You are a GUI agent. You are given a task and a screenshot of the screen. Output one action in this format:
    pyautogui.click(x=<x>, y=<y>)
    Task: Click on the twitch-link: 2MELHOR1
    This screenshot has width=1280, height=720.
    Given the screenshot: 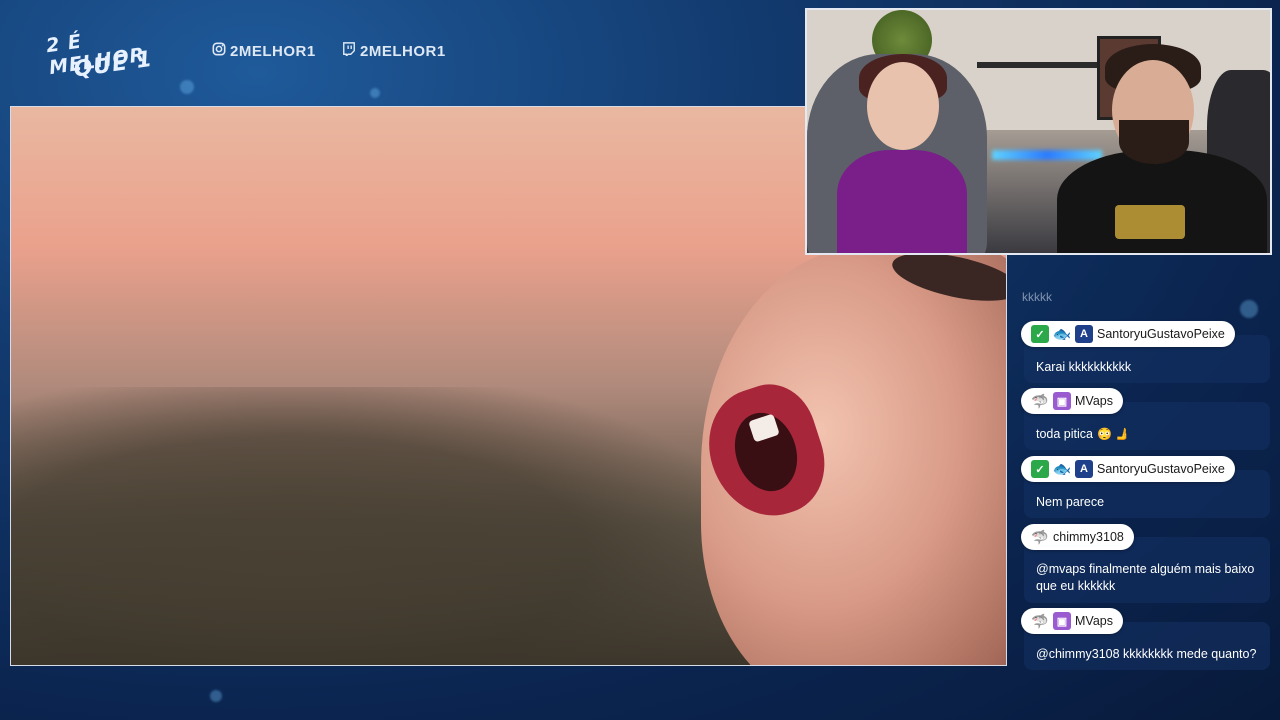 What is the action you would take?
    pyautogui.click(x=394, y=51)
    